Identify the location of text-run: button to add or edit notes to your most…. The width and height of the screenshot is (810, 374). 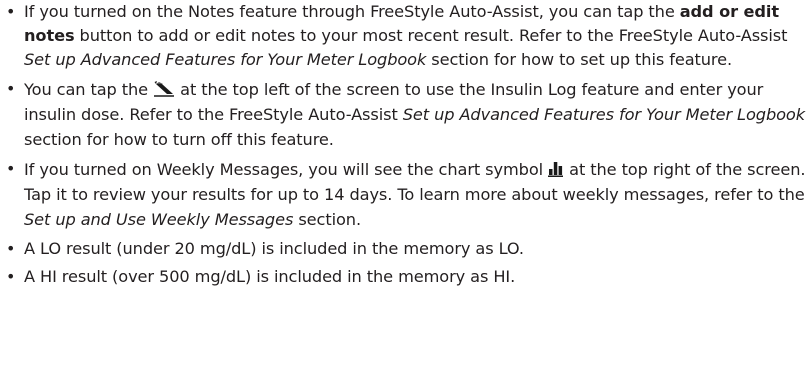
(431, 35).